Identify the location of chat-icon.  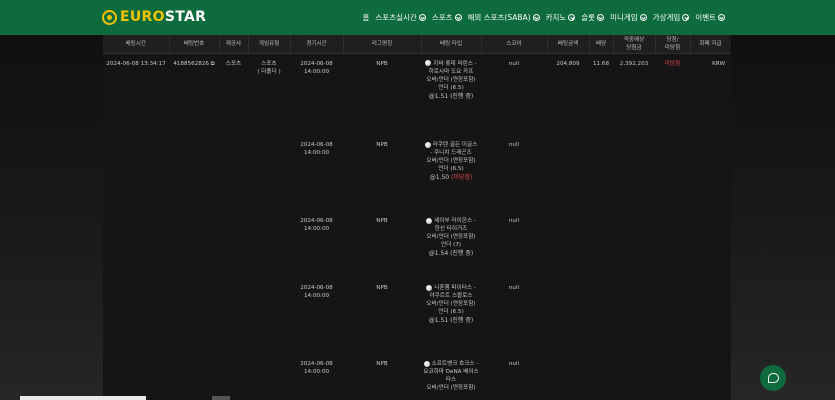
(773, 378).